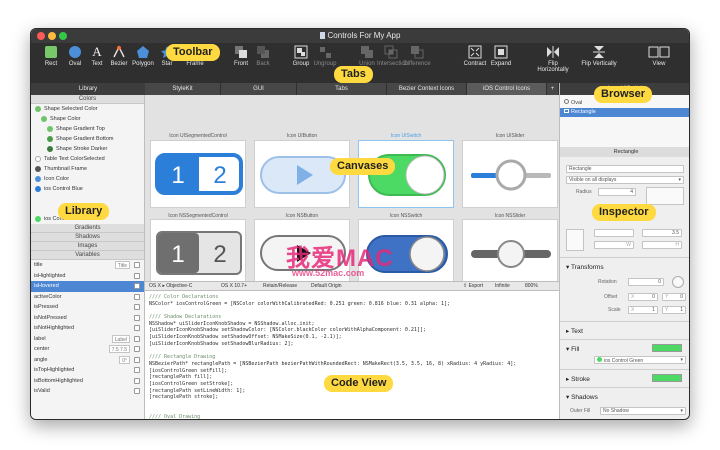 The height and width of the screenshot is (450, 720). Describe the element at coordinates (573, 102) in the screenshot. I see `browser-item-oval: Oval` at that location.